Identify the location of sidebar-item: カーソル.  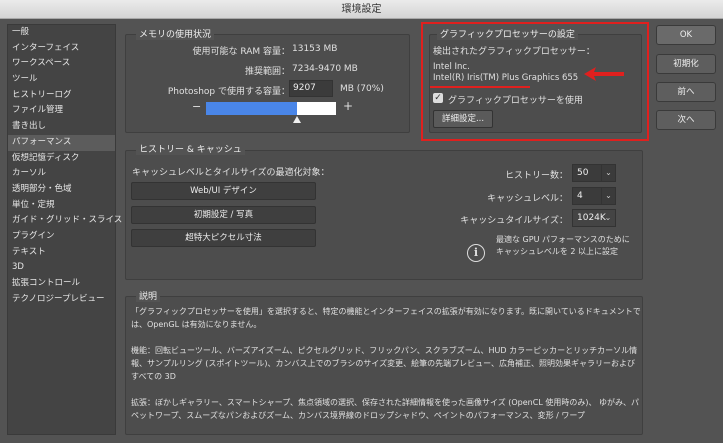
(61, 174).